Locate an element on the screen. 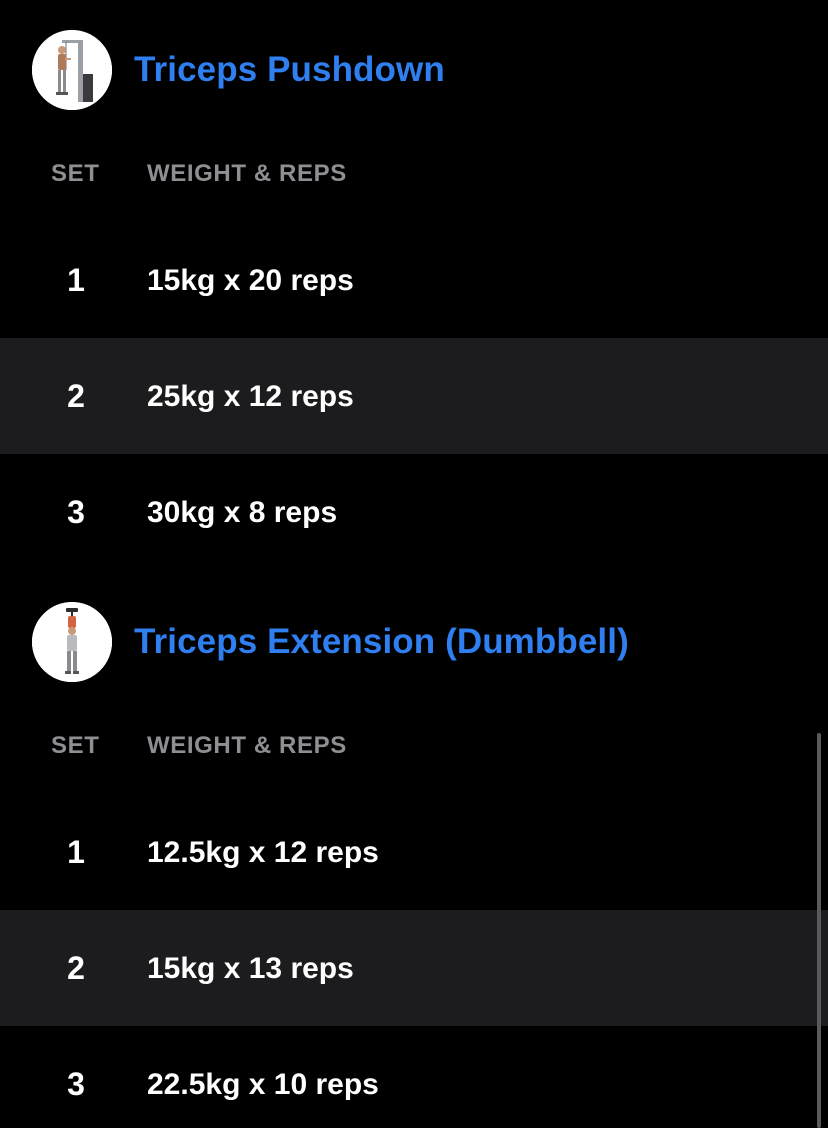  set-weight-reps: 12.5kg x 12 reps is located at coordinates (263, 852).